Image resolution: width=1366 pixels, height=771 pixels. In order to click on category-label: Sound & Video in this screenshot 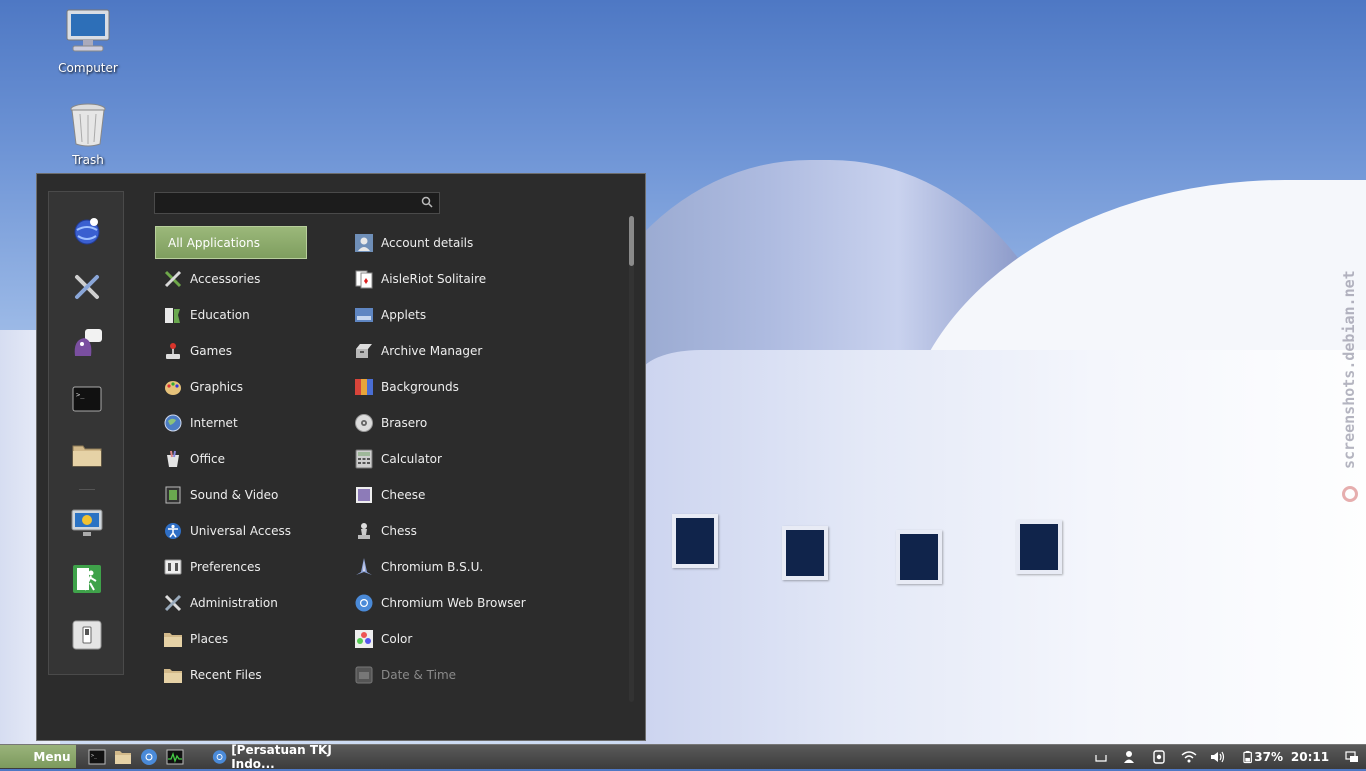, I will do `click(234, 494)`.